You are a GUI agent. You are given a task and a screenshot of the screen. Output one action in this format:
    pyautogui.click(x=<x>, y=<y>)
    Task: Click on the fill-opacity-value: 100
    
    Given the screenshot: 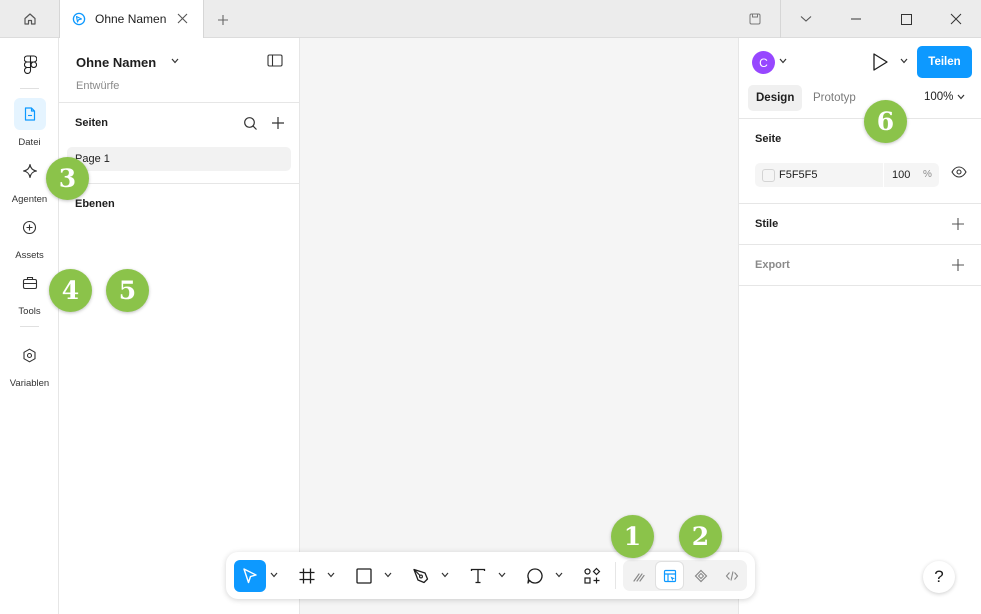 What is the action you would take?
    pyautogui.click(x=901, y=175)
    